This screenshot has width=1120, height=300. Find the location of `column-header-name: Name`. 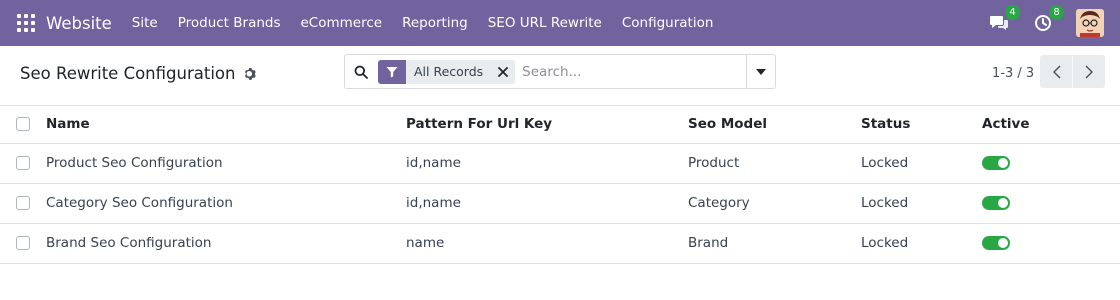

column-header-name: Name is located at coordinates (226, 125).